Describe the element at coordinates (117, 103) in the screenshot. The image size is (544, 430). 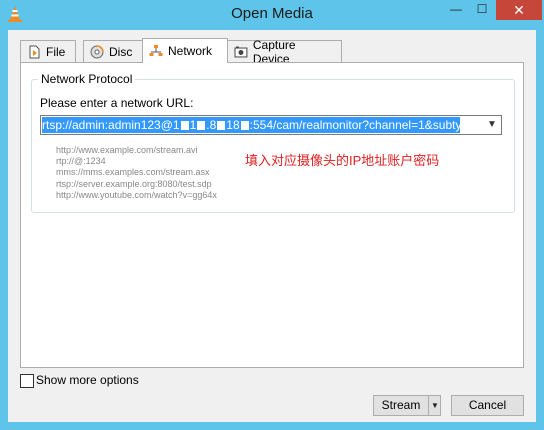
I see `url-prompt-label: Please enter a network URL:` at that location.